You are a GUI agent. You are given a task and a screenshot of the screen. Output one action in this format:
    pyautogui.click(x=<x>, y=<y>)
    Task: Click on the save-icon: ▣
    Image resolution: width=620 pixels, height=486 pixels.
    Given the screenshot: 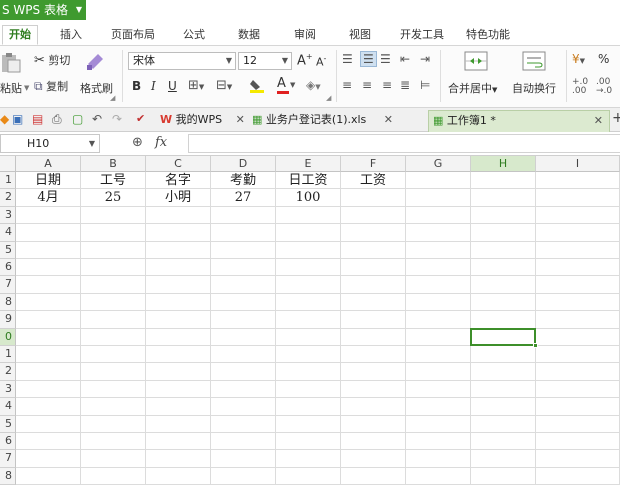 What is the action you would take?
    pyautogui.click(x=17, y=119)
    